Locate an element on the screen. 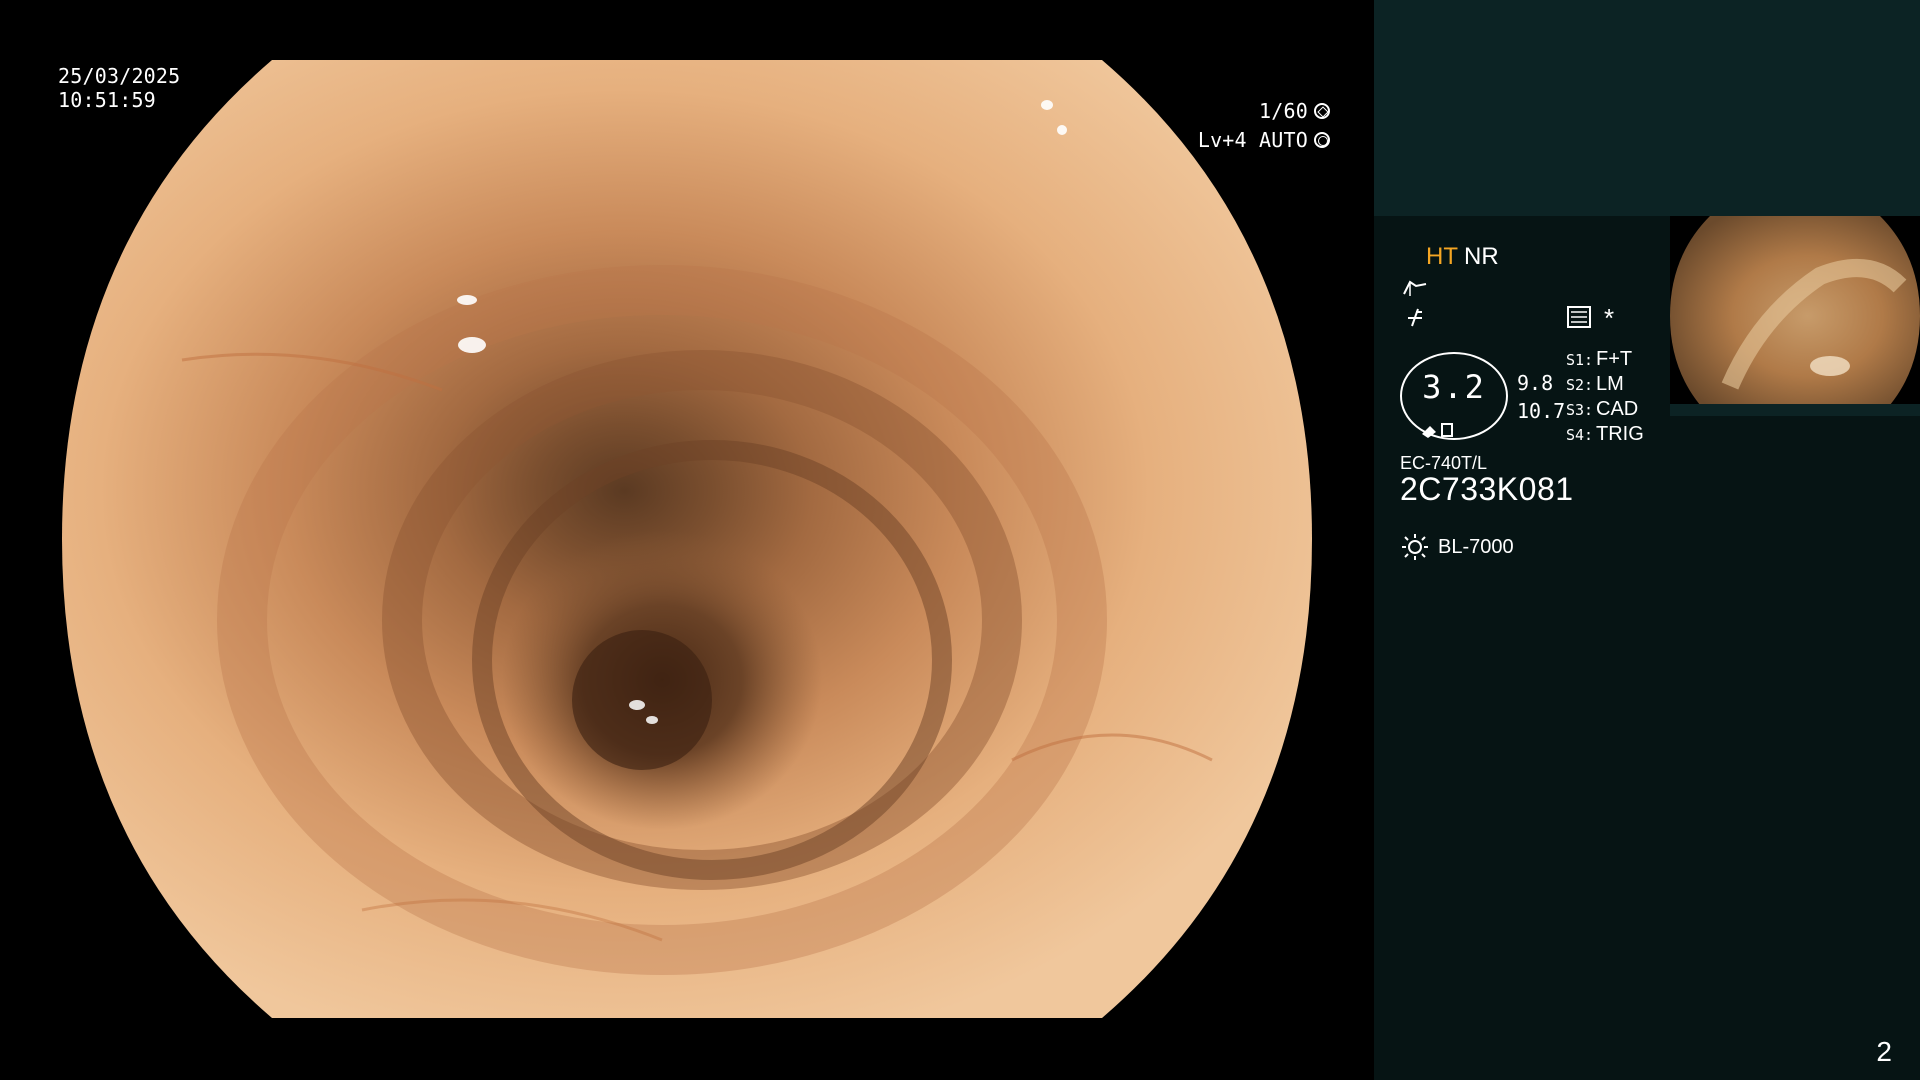  date-text: 25/03/2025 is located at coordinates (119, 76).